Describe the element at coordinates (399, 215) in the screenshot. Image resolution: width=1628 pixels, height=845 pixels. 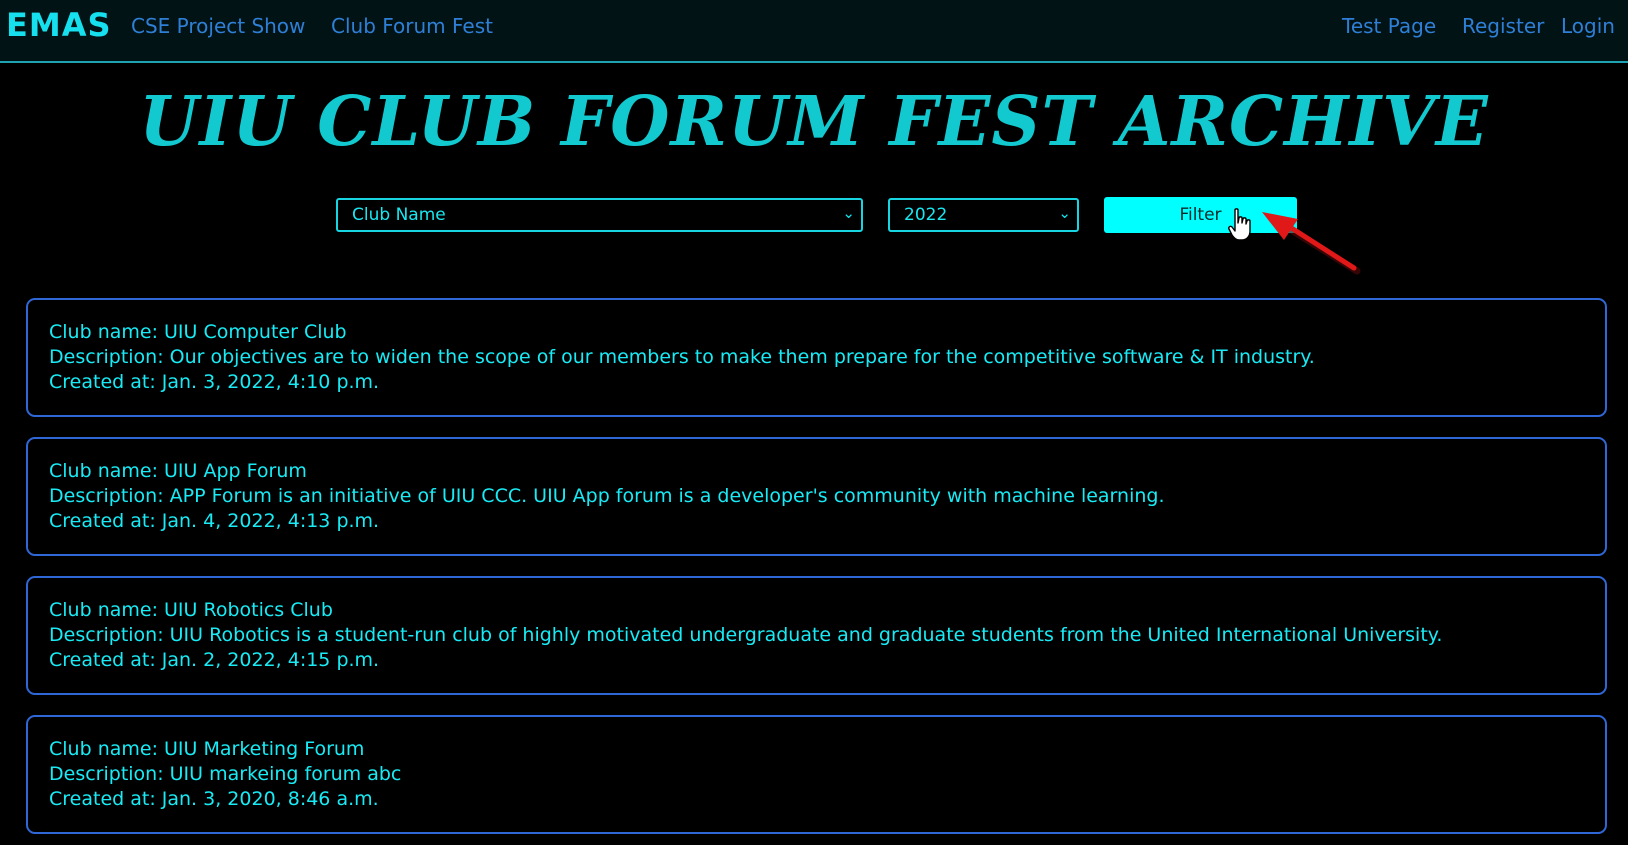
I see `club-name-select-value: Club Name` at that location.